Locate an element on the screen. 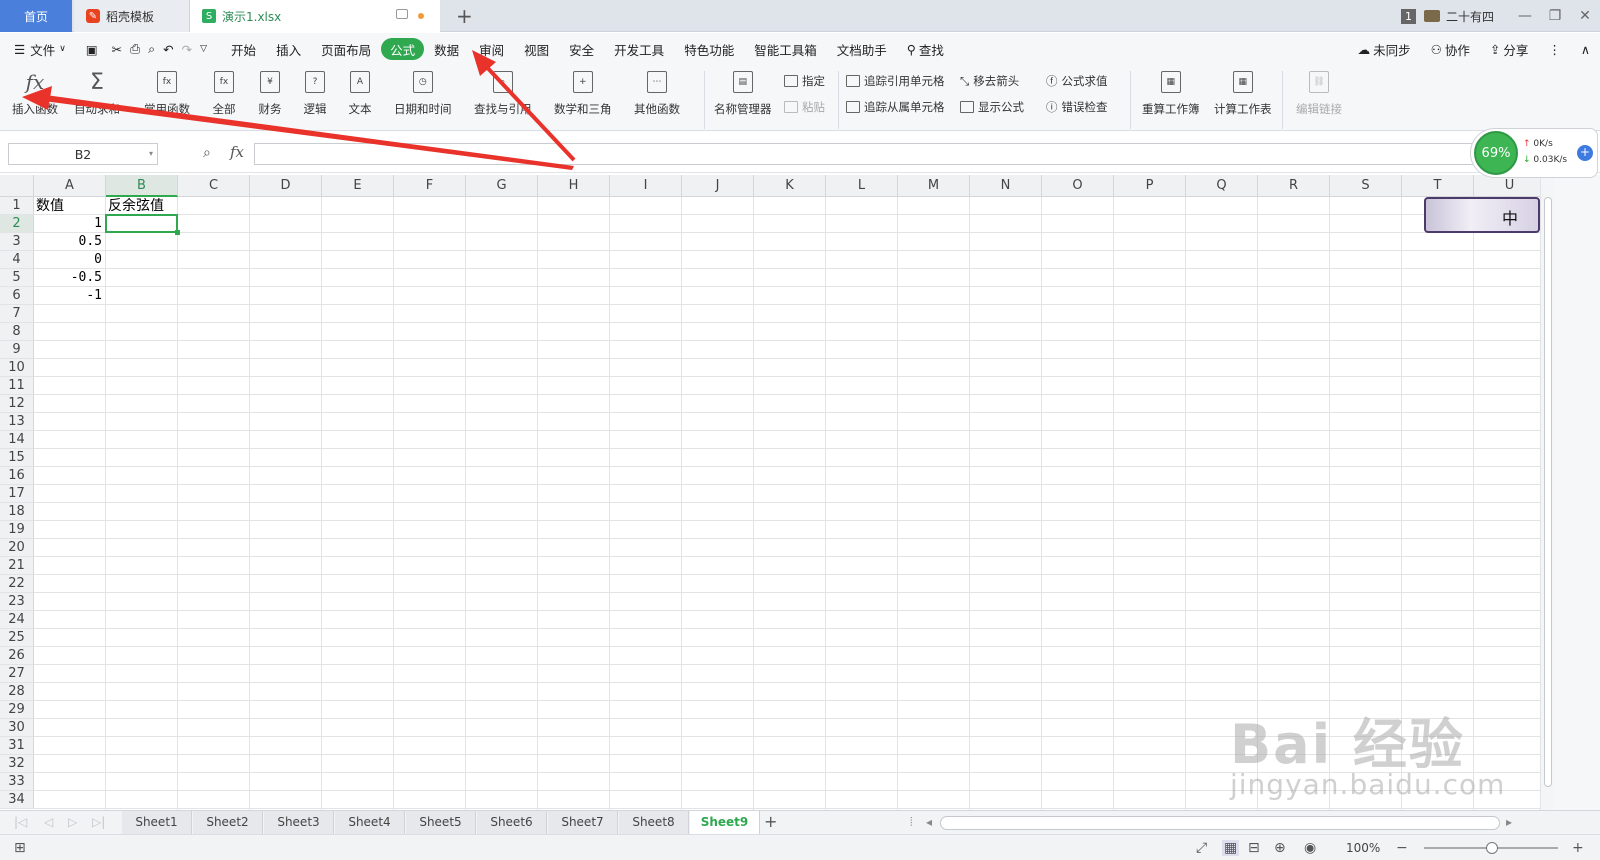 The width and height of the screenshot is (1600, 860). add-sheet-button: + is located at coordinates (770, 821).